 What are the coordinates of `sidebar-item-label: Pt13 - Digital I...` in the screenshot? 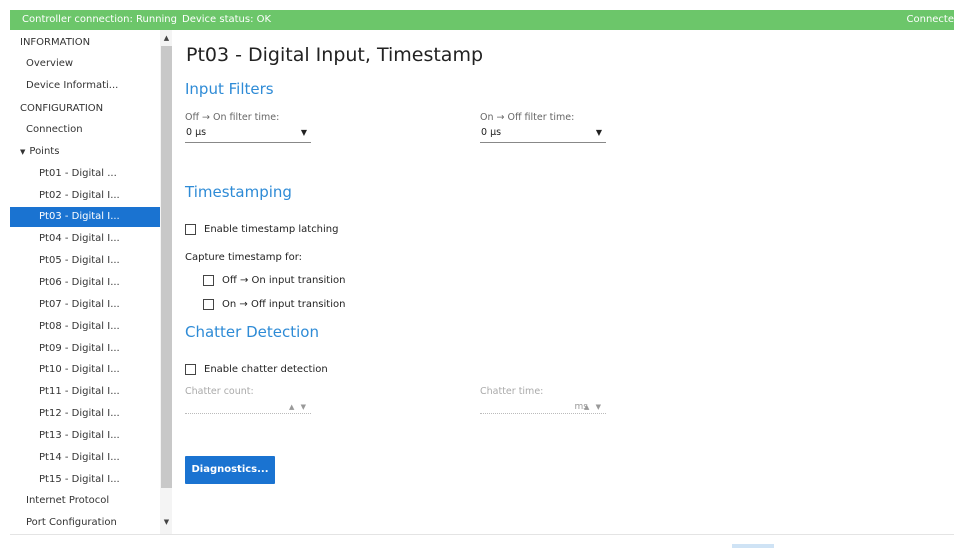 It's located at (79, 435).